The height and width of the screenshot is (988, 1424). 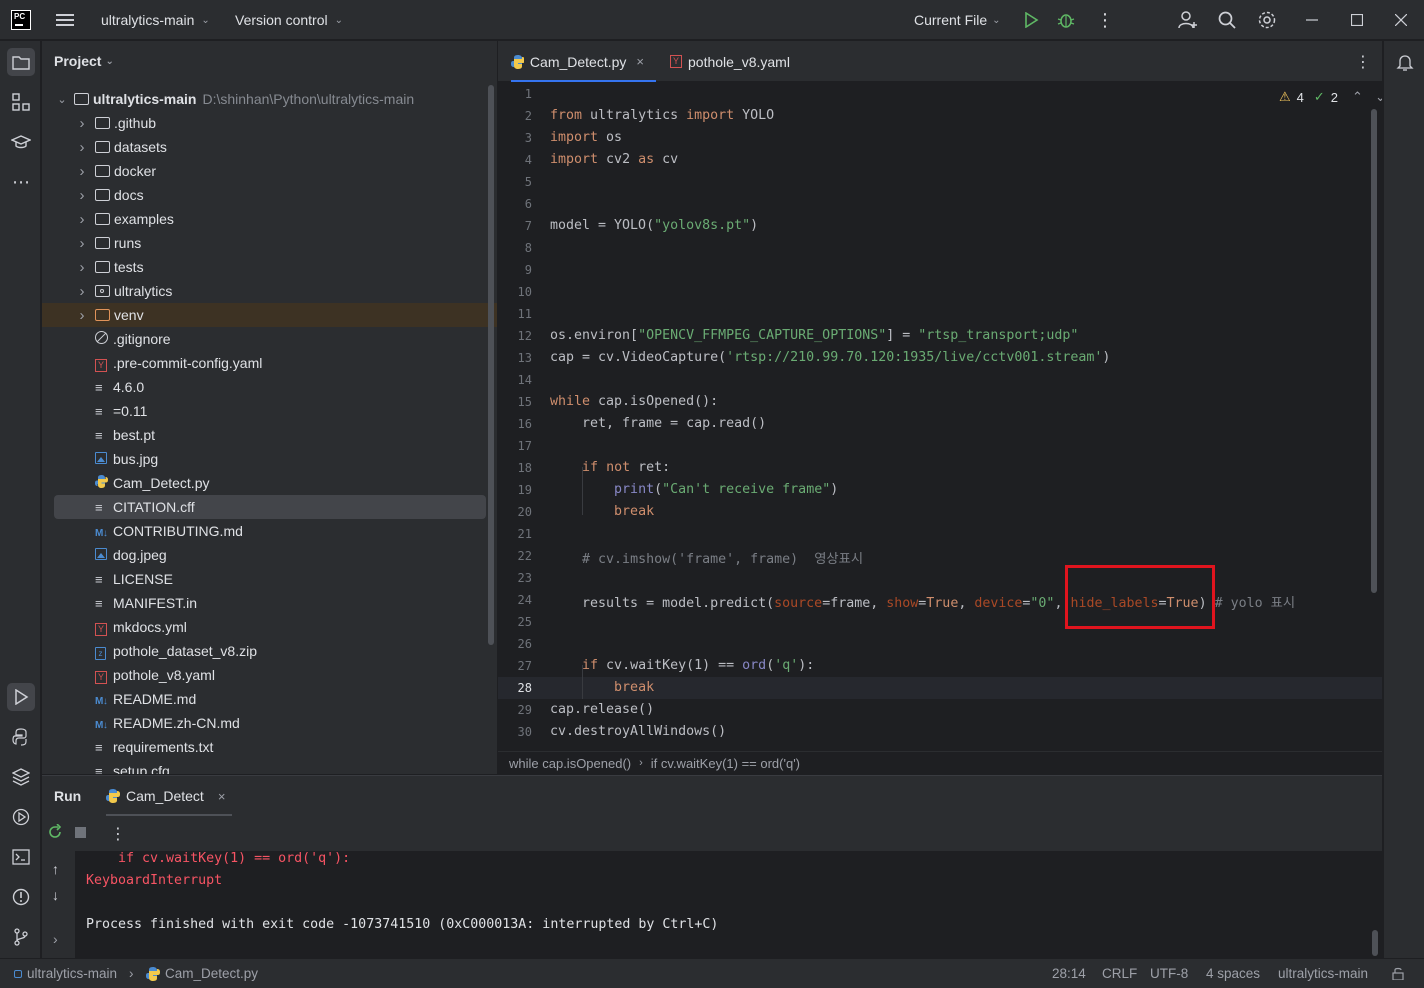 What do you see at coordinates (1374, 351) in the screenshot?
I see `editor-scrollbar` at bounding box center [1374, 351].